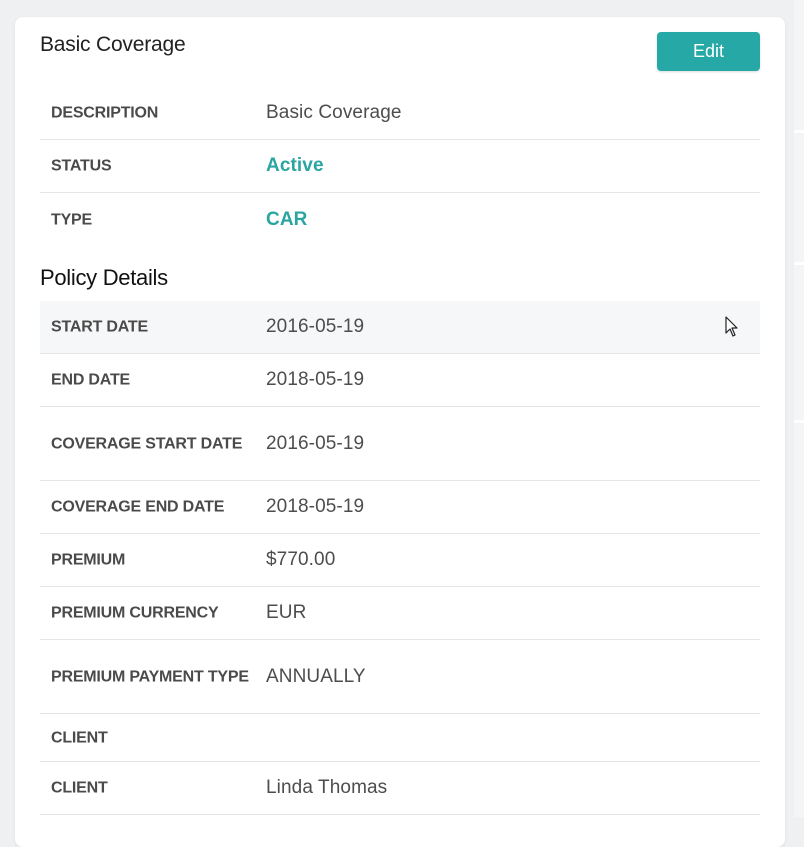 The height and width of the screenshot is (847, 804). What do you see at coordinates (150, 676) in the screenshot?
I see `row-label: PREMIUM PAYMENT TYPE` at bounding box center [150, 676].